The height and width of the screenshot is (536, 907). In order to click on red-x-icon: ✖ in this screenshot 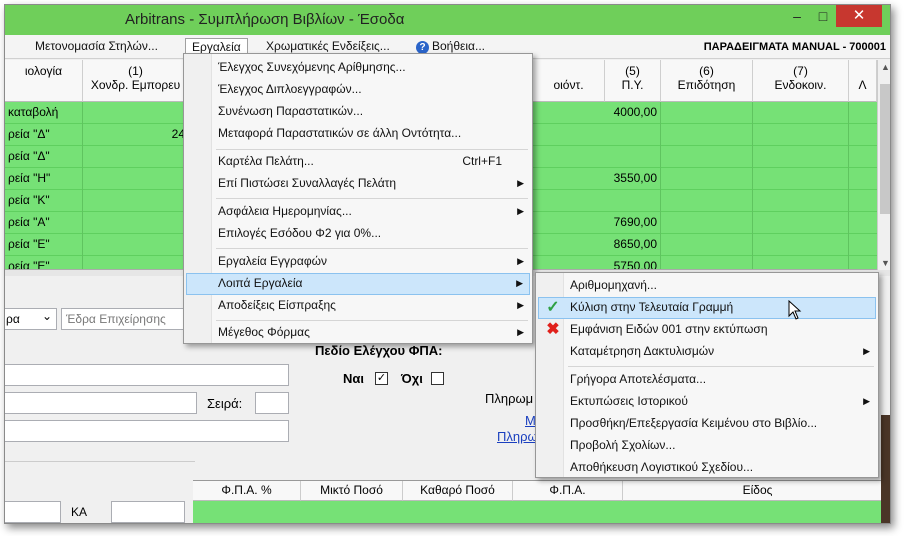, I will do `click(553, 329)`.